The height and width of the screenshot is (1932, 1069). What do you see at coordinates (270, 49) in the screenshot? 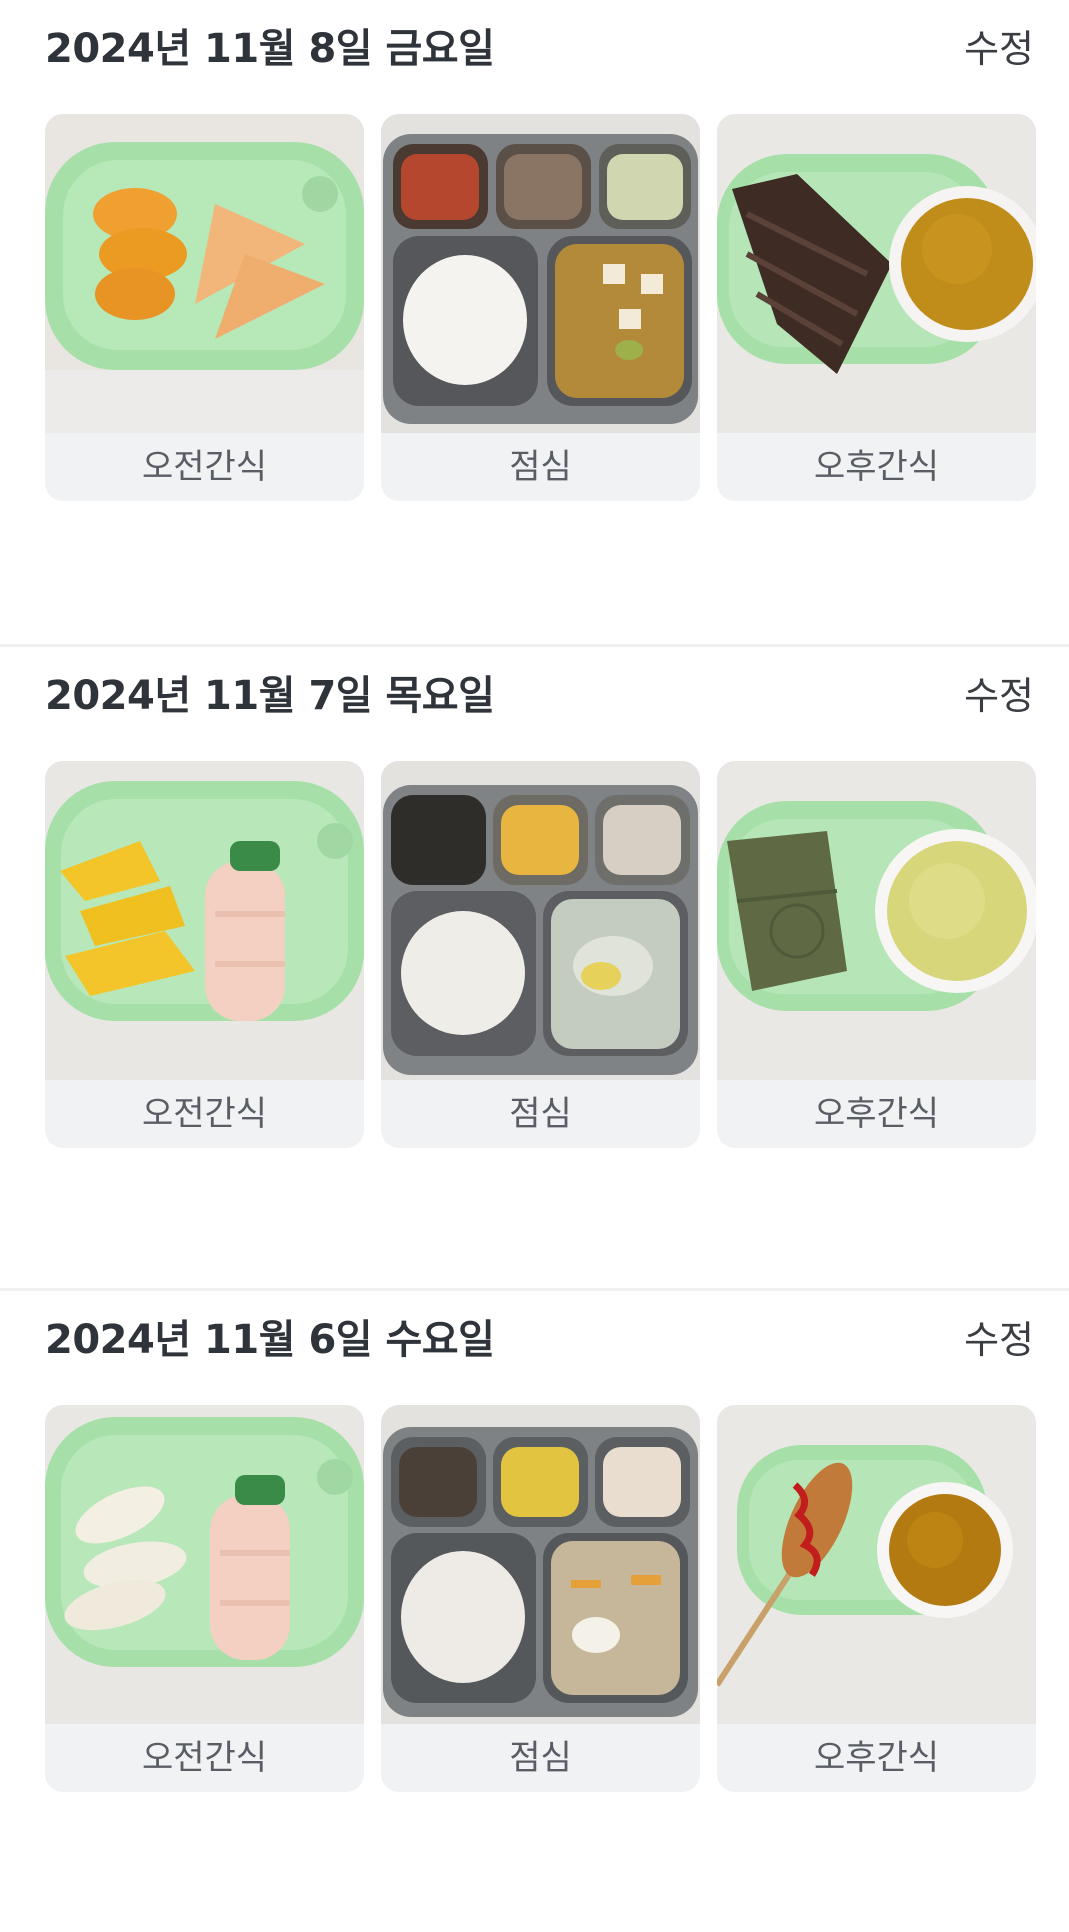
I see `day-title: 2024년 11월 8일 금요일` at bounding box center [270, 49].